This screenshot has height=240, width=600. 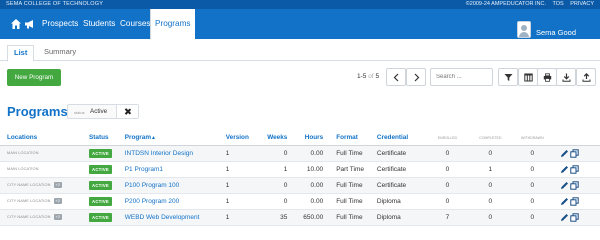 I want to click on version-cell: 1, so click(x=239, y=217).